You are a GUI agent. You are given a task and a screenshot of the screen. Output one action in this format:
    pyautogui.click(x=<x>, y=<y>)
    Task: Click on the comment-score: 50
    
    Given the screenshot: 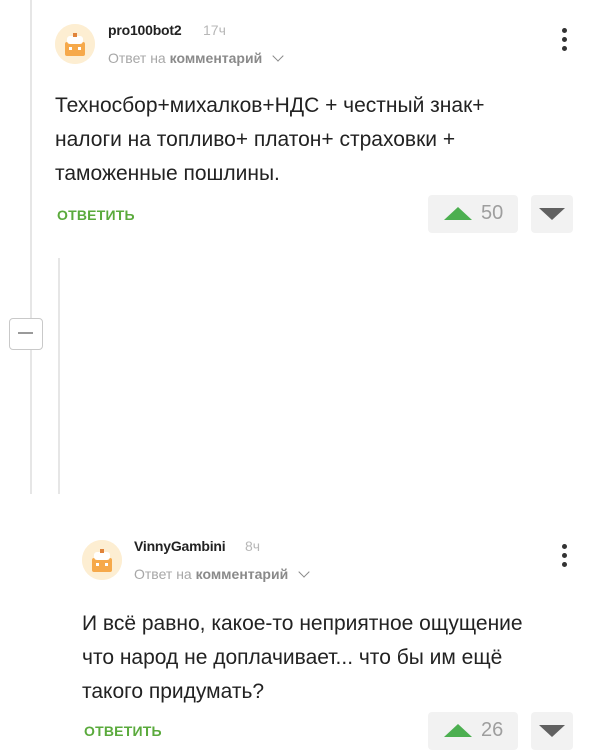 What is the action you would take?
    pyautogui.click(x=492, y=213)
    